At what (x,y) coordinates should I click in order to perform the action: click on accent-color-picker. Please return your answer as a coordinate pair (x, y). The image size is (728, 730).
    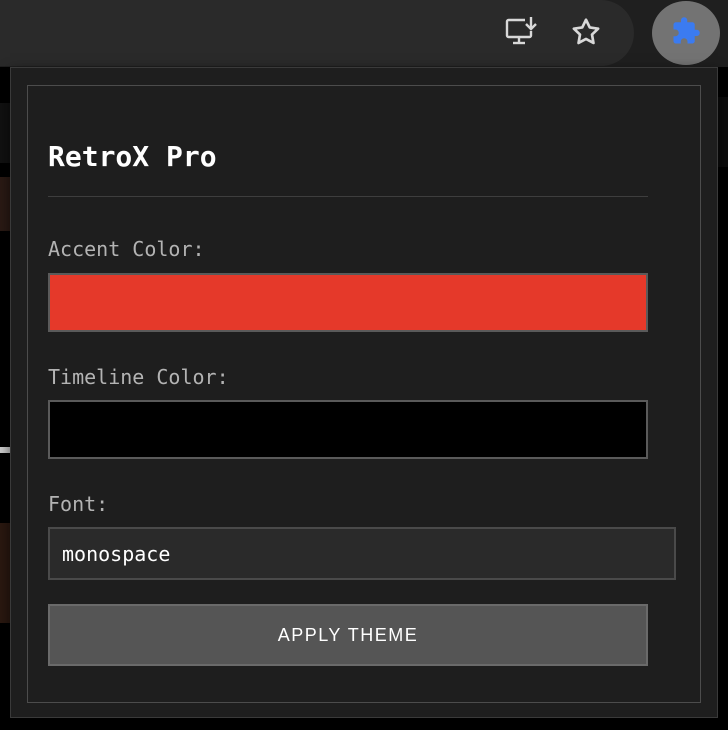
    Looking at the image, I should click on (348, 302).